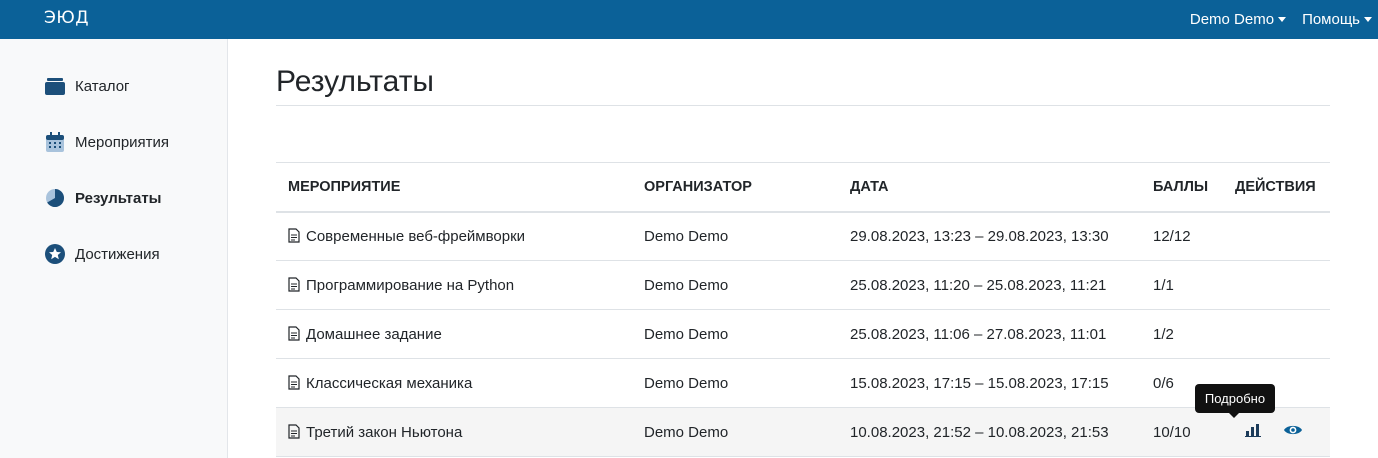  What do you see at coordinates (66, 18) in the screenshot?
I see `logo: ЭЮД` at bounding box center [66, 18].